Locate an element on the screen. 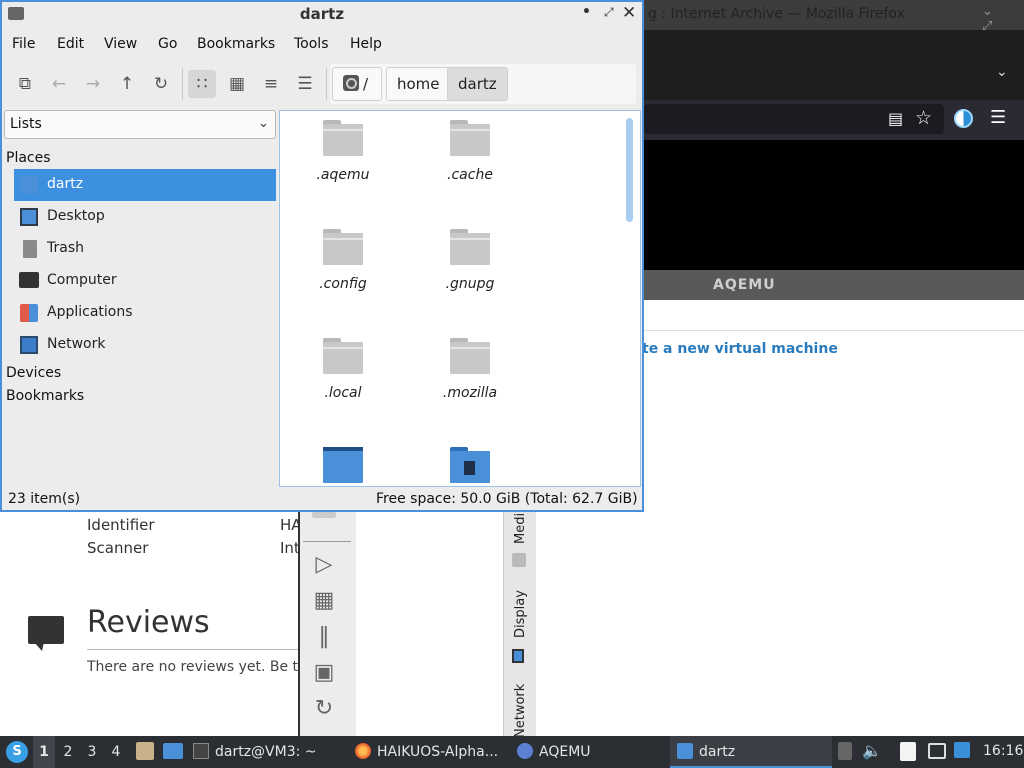 This screenshot has width=1024, height=768. scrollbar-thumb is located at coordinates (629, 170).